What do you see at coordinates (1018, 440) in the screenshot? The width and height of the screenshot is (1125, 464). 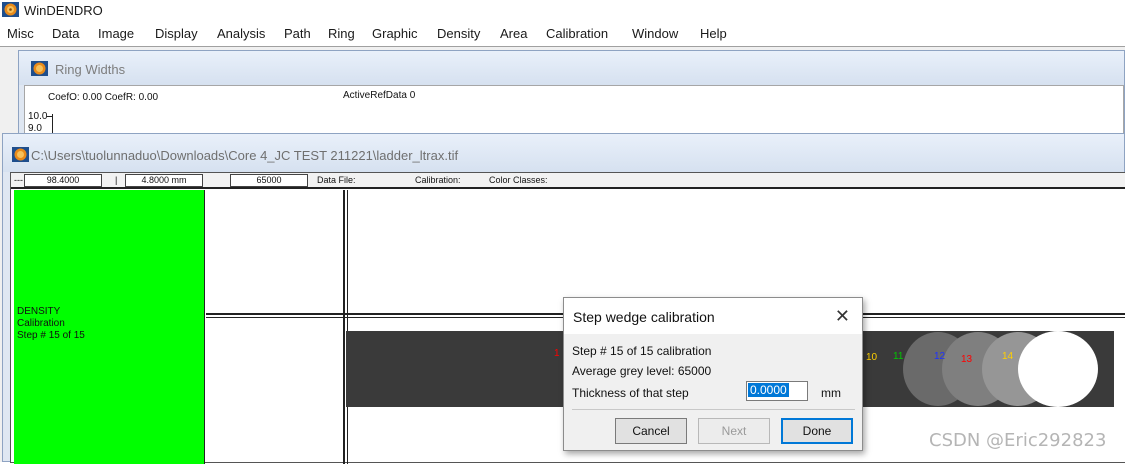 I see `watermark: CSDN @Eric292823` at bounding box center [1018, 440].